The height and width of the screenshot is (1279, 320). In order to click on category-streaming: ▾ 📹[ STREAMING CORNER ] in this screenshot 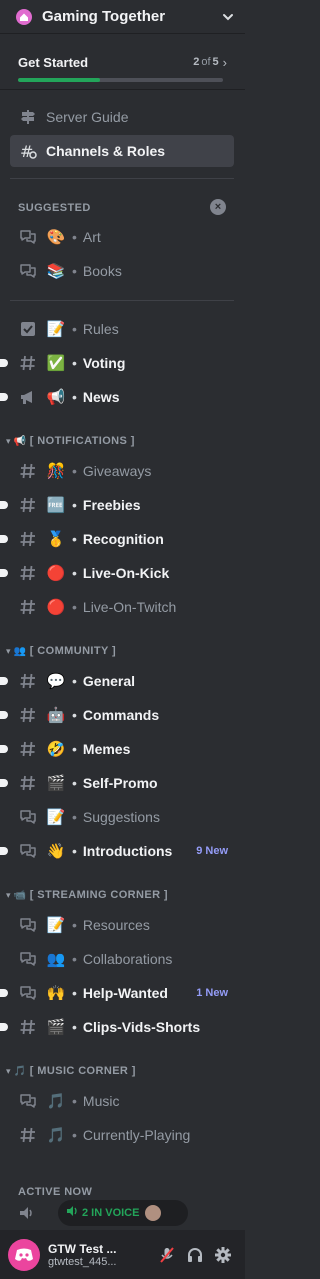, I will do `click(87, 895)`.